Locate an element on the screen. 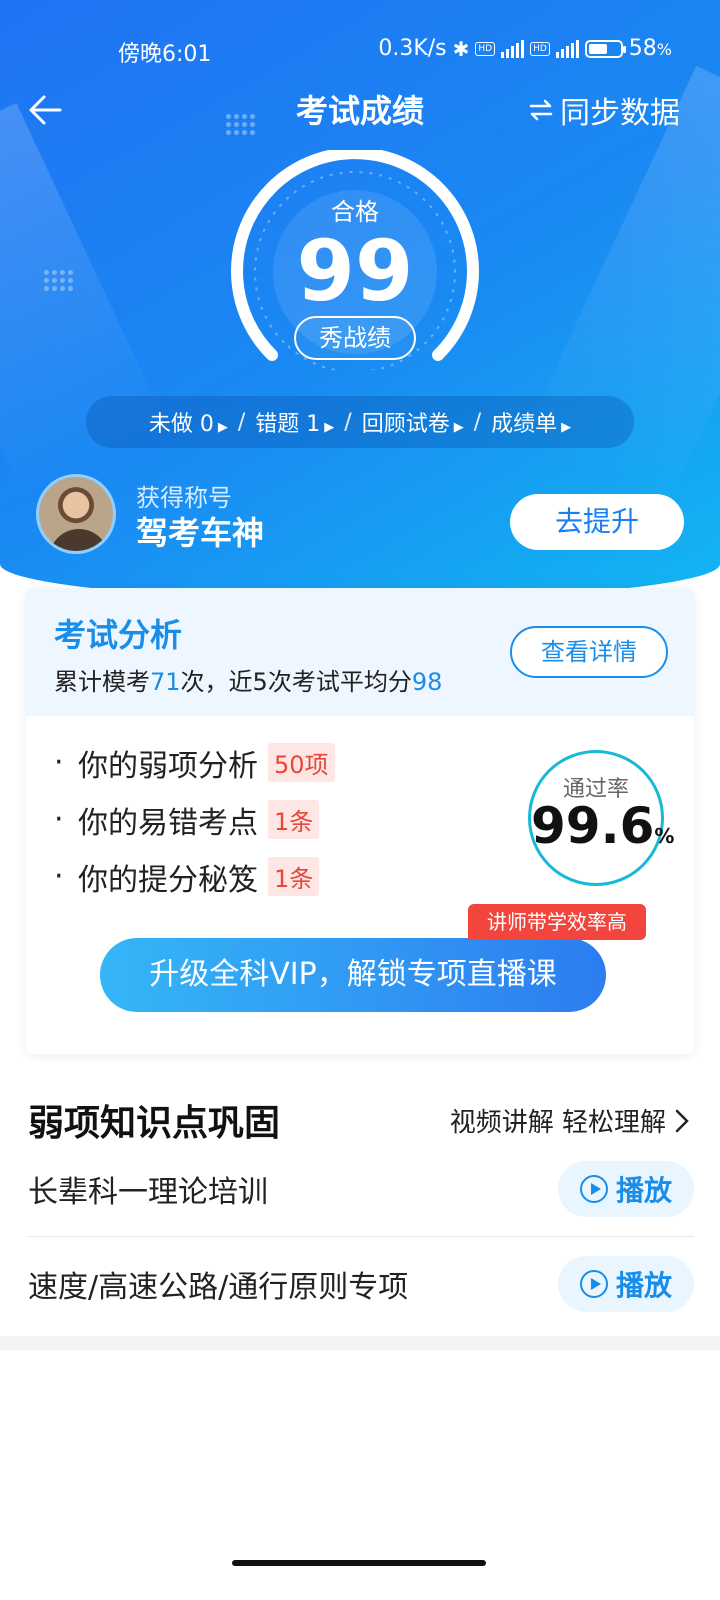 The height and width of the screenshot is (1600, 720). lesson-name: 长辈科一理论培训 is located at coordinates (148, 1192).